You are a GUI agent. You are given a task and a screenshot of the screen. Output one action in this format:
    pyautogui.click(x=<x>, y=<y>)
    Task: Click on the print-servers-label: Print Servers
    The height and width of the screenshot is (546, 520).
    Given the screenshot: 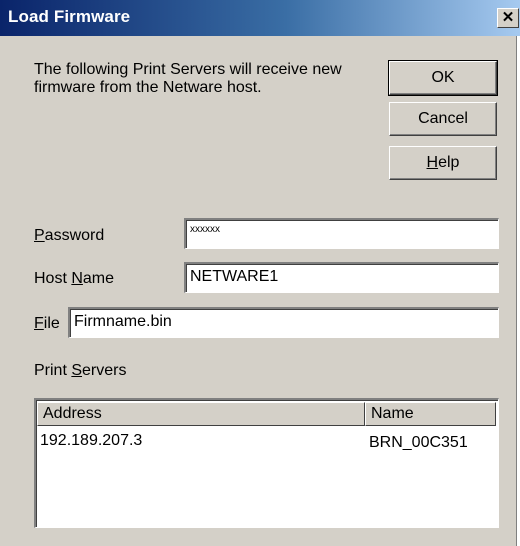 What is the action you would take?
    pyautogui.click(x=80, y=371)
    